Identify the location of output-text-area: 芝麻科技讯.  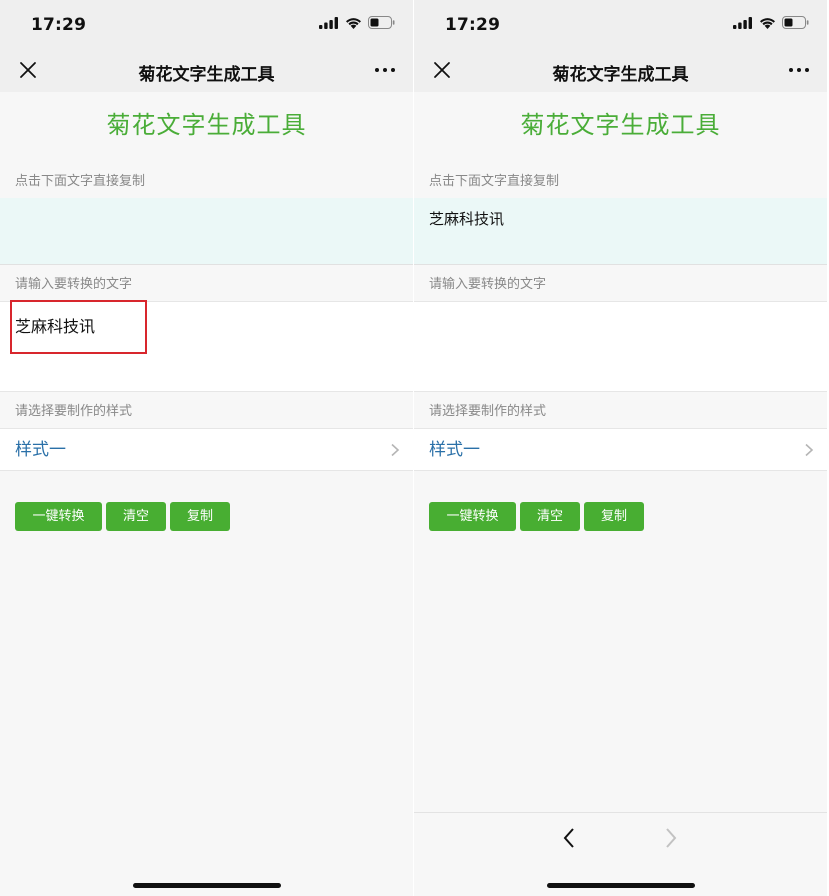
(620, 231).